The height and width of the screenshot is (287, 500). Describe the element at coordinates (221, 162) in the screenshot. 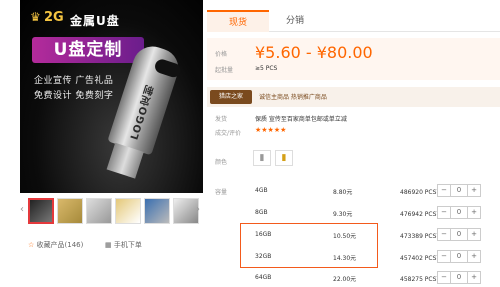

I see `color-label: 颜色` at that location.